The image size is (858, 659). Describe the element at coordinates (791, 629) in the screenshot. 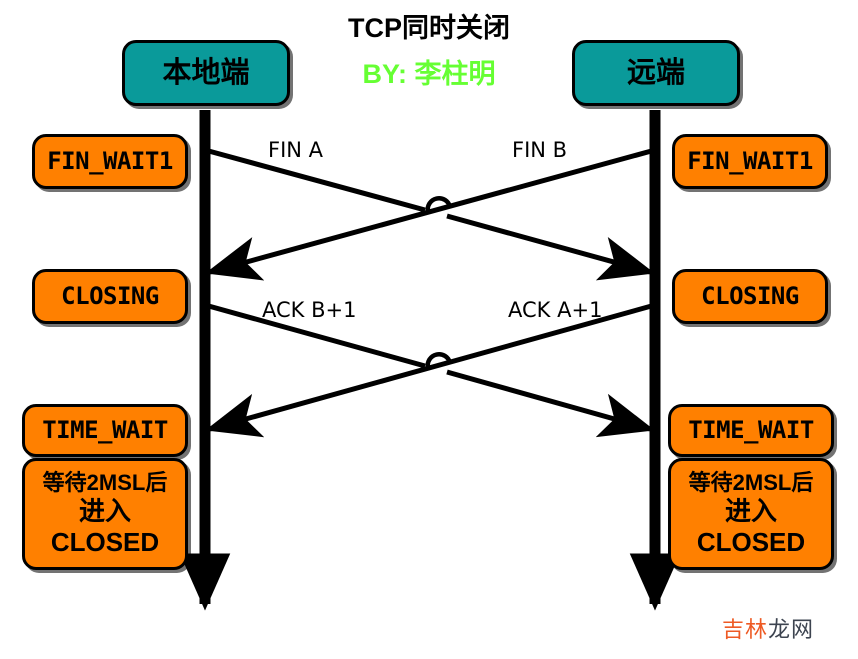

I see `watermark-part2: 龙网` at that location.